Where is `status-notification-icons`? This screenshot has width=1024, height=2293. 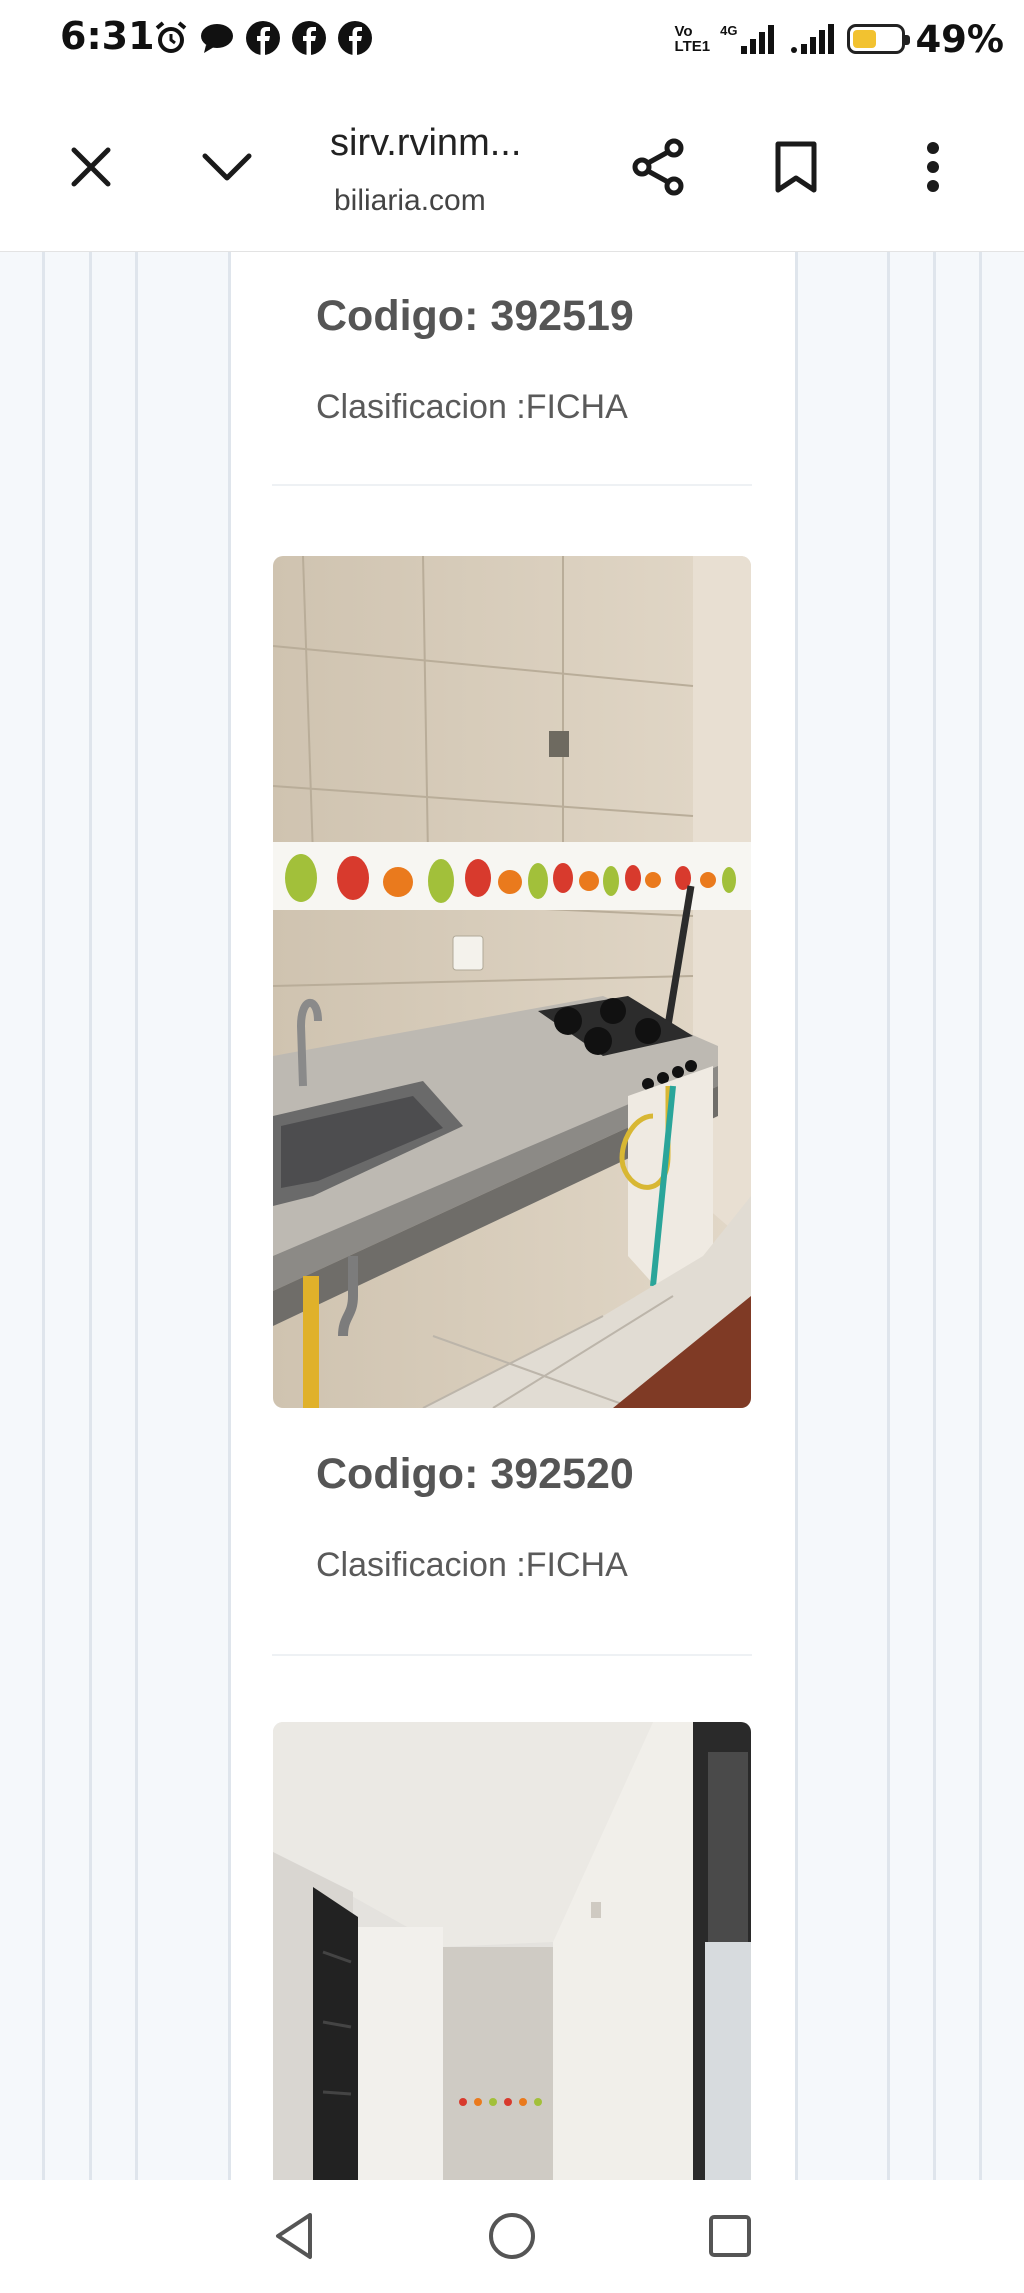
status-notification-icons is located at coordinates (263, 38).